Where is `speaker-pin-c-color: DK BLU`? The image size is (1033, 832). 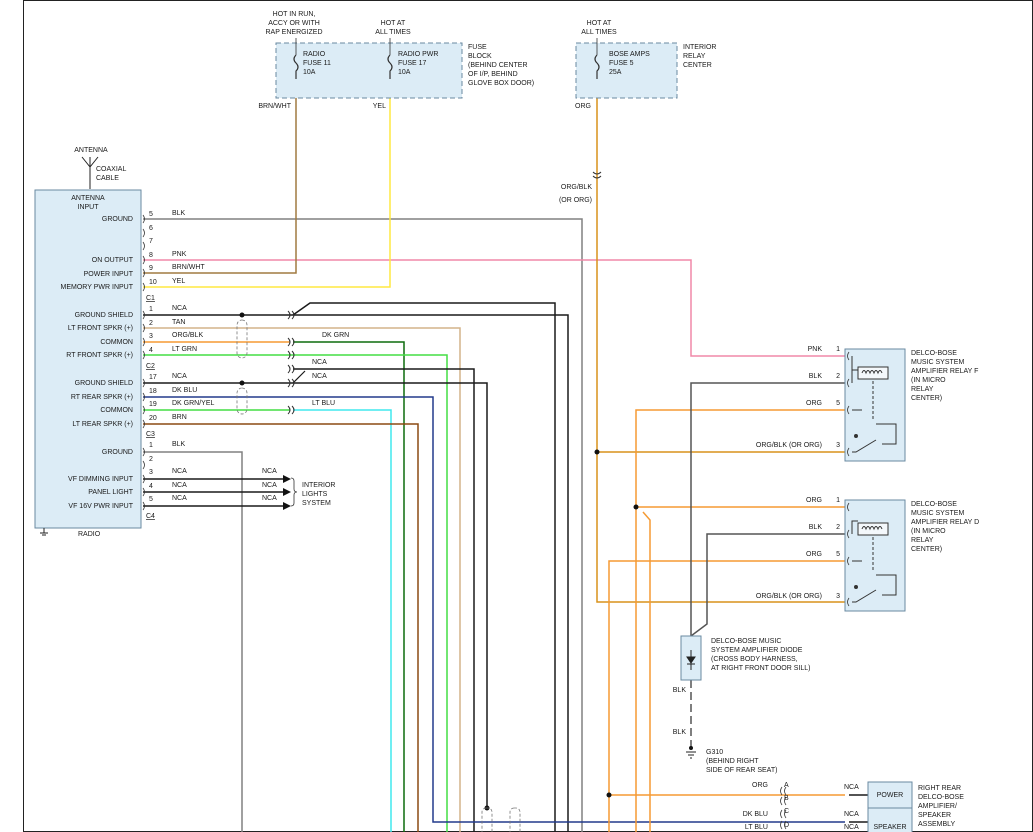
speaker-pin-c-color: DK BLU is located at coordinates (755, 814).